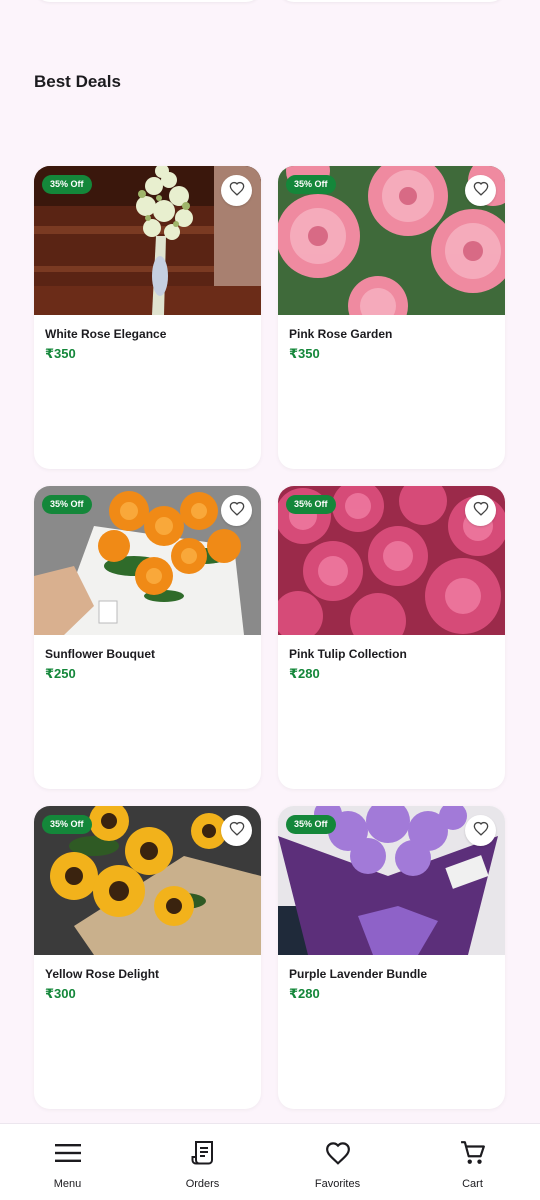 This screenshot has height=1200, width=540. I want to click on product-name: Sunflower Bouquet, so click(100, 654).